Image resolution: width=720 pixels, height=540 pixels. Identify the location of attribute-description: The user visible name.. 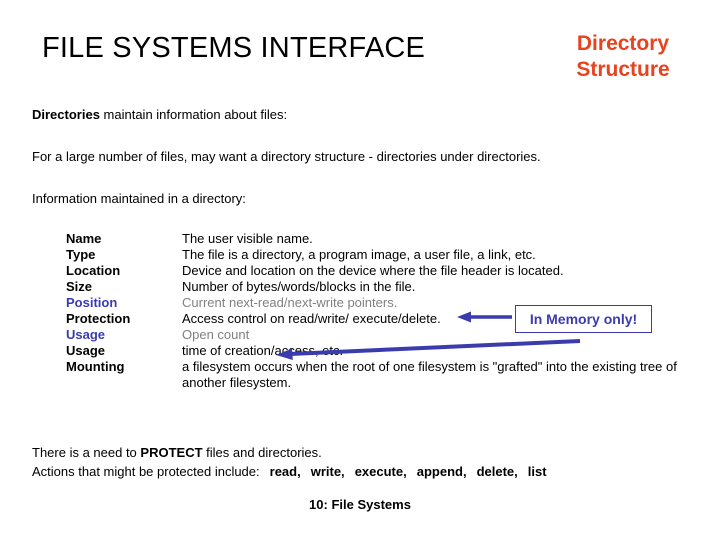
(247, 238).